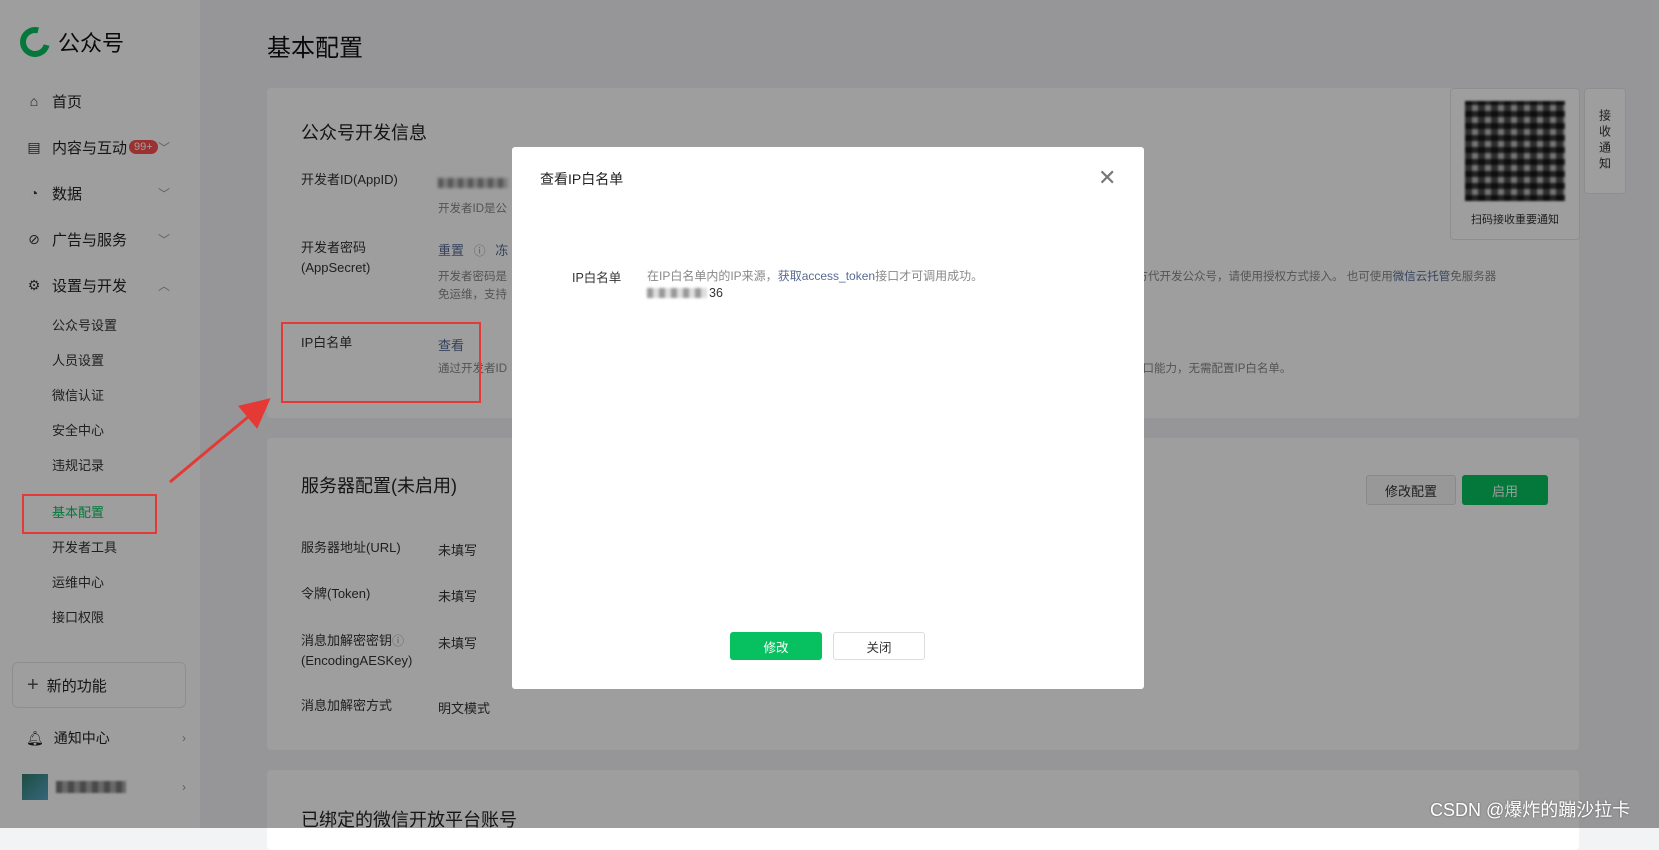  I want to click on dialog-hint-prefix: 在IP白名单内的IP来源，, so click(712, 276).